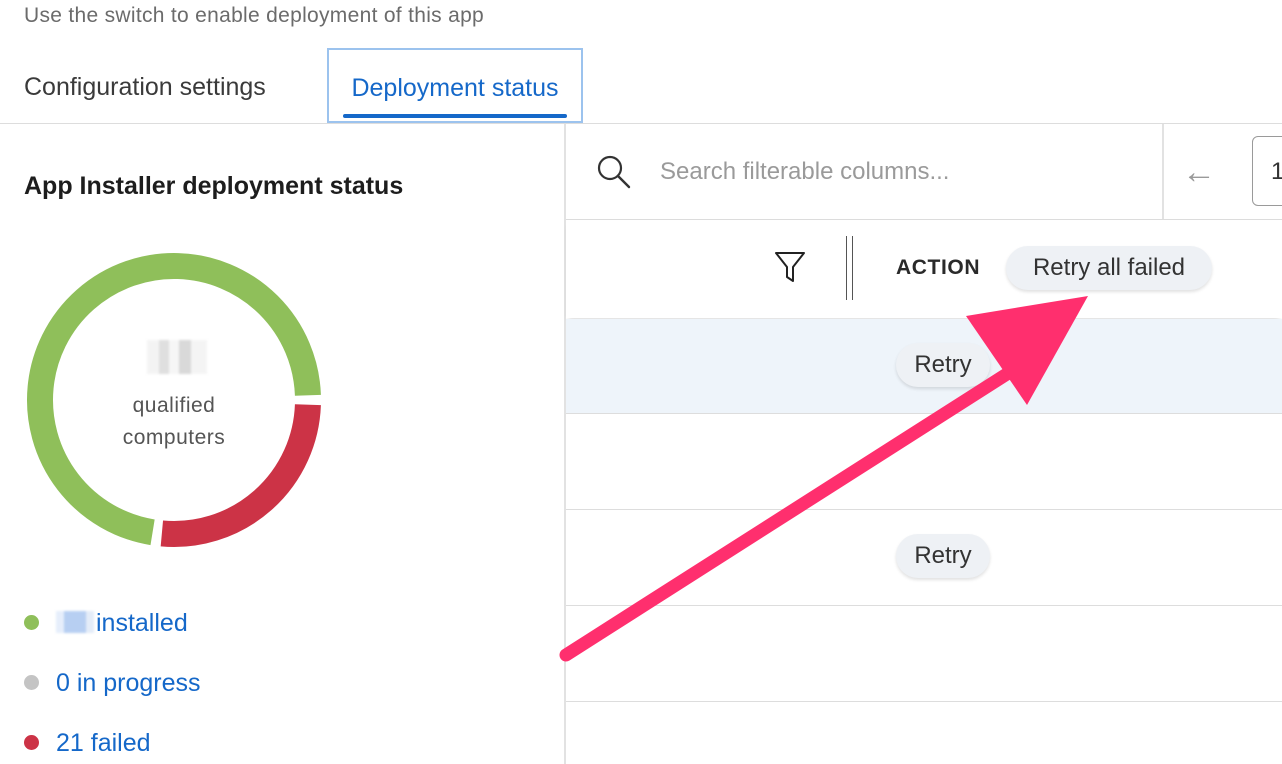 This screenshot has width=1282, height=764. I want to click on legend-installed: installed, so click(106, 623).